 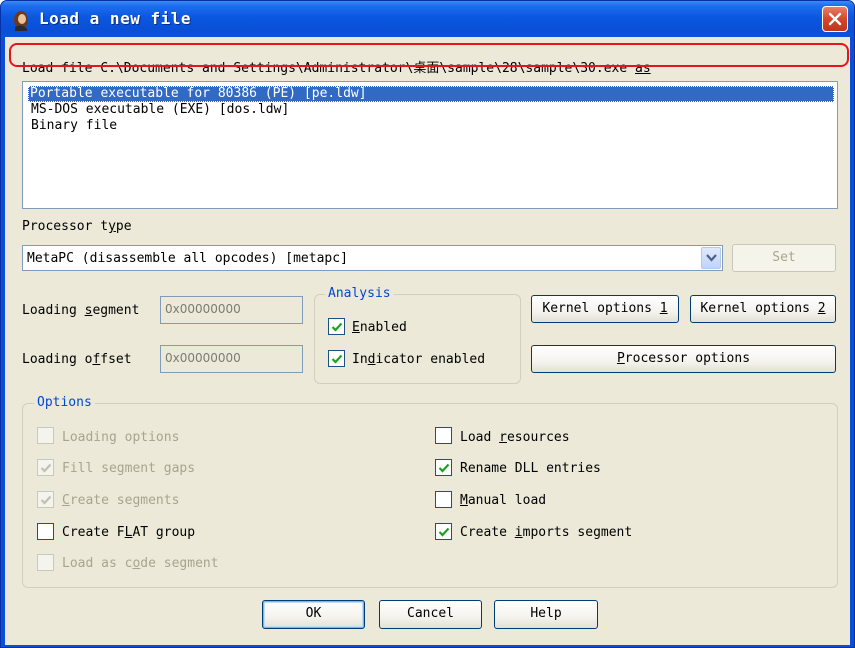 I want to click on processor-type-label: Processor type, so click(x=77, y=226).